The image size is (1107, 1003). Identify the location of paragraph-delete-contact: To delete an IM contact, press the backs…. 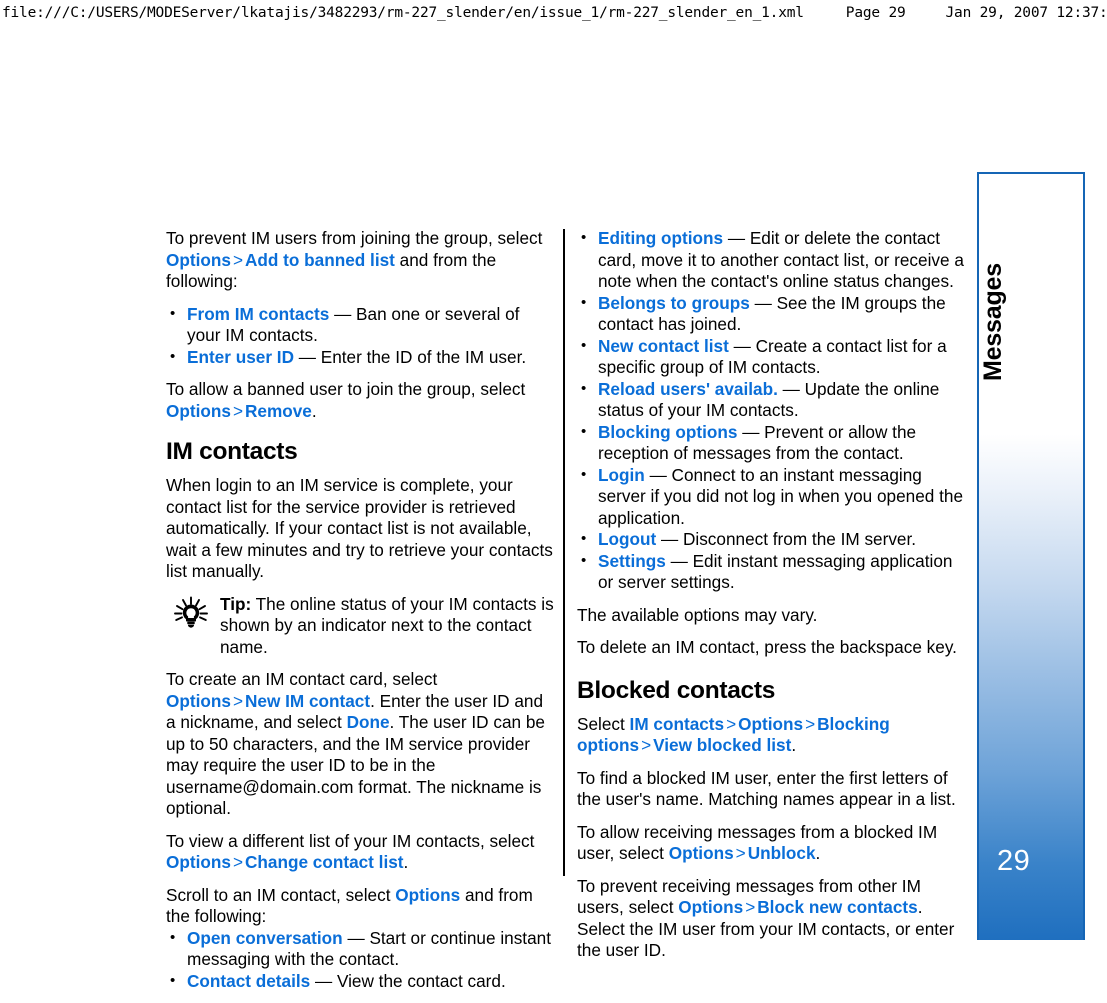
(767, 647).